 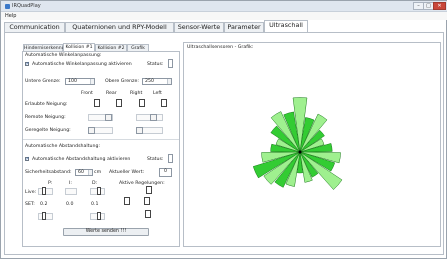 What do you see at coordinates (297, 143) in the screenshot?
I see `ultrasonic-radar-chart` at bounding box center [297, 143].